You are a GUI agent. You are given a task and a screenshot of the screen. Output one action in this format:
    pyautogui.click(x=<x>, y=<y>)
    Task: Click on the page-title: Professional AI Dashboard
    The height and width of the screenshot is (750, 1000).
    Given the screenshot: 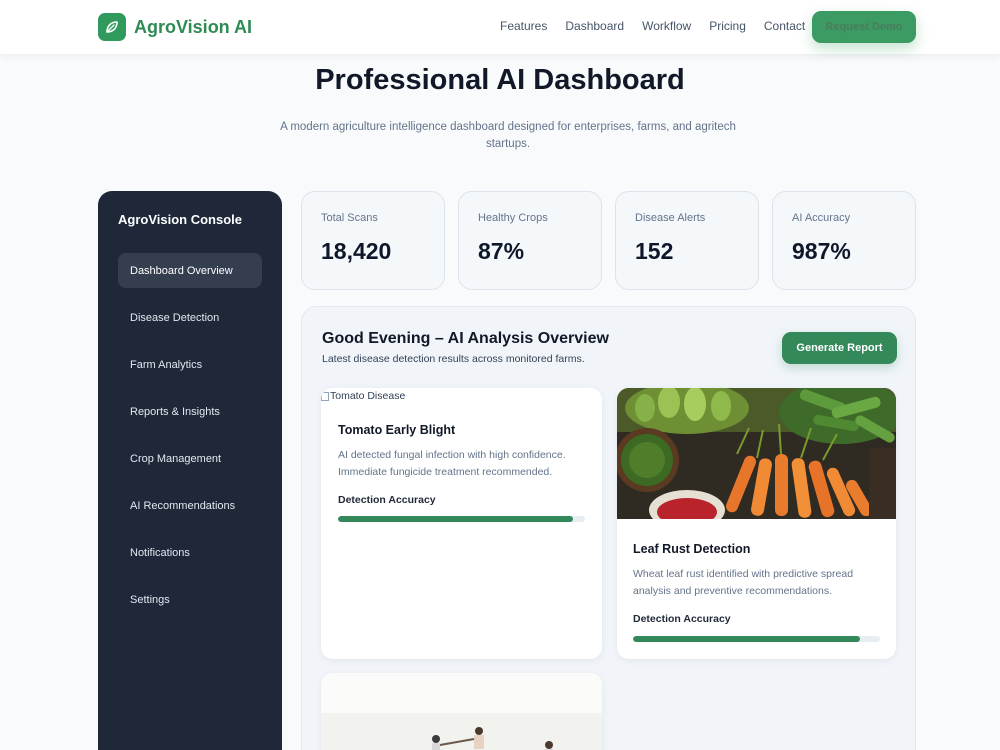 What is the action you would take?
    pyautogui.click(x=500, y=80)
    